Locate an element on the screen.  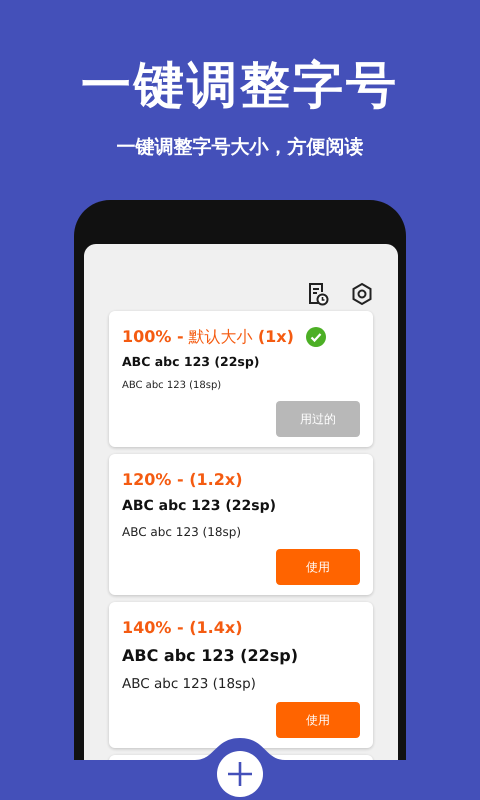
settings-icon is located at coordinates (362, 294).